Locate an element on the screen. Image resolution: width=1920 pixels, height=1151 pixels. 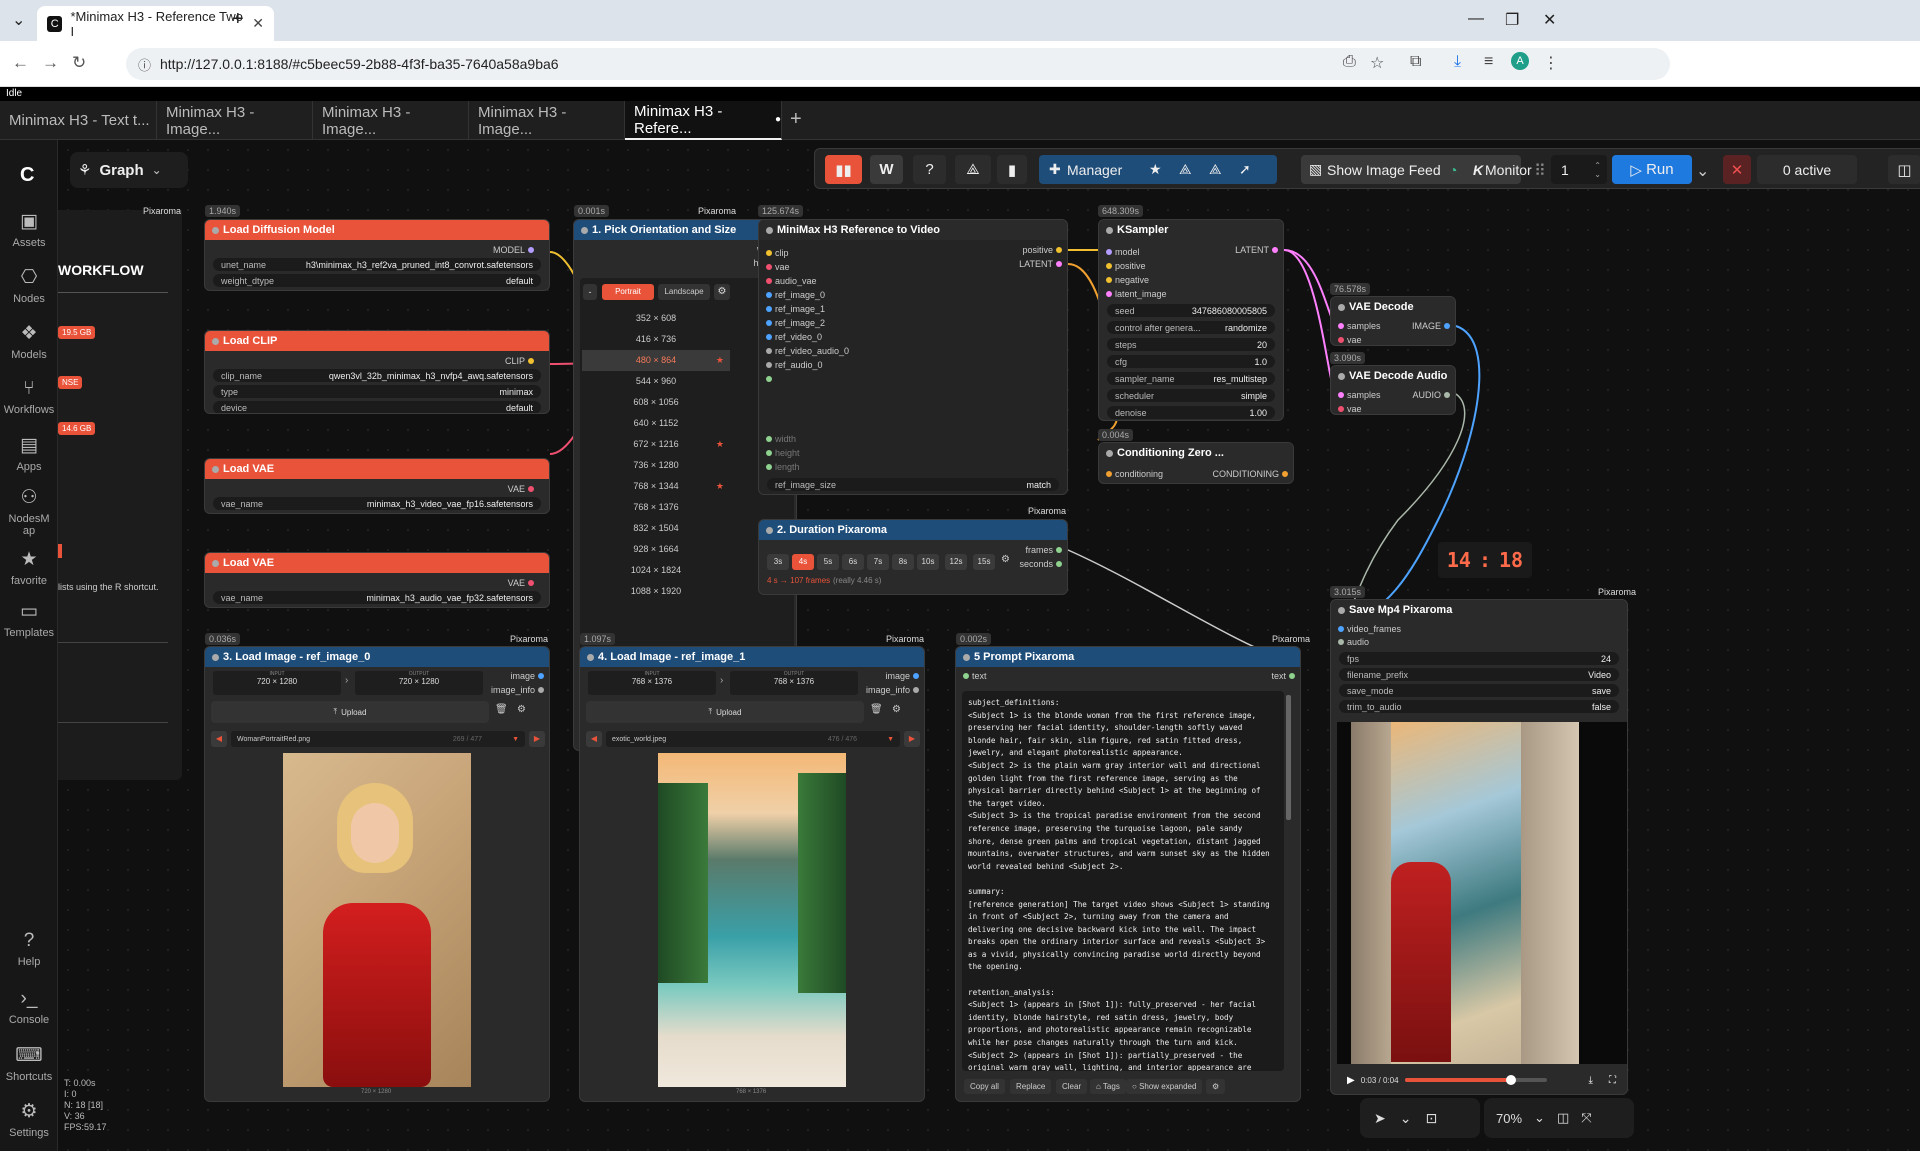
widget-trim-to-audio: trim_to_audio false is located at coordinates (1479, 706).